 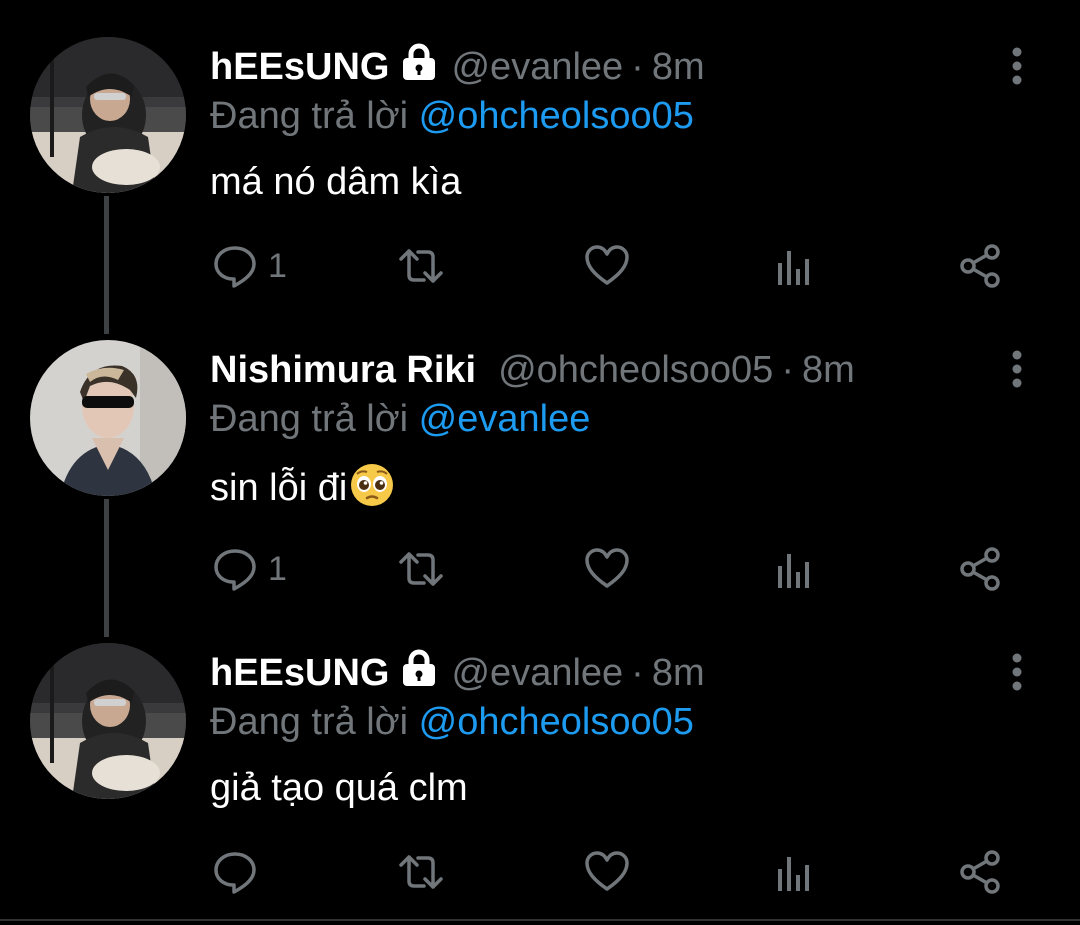 I want to click on replying-to-line: Đang trả lời @evanlee, so click(x=400, y=419).